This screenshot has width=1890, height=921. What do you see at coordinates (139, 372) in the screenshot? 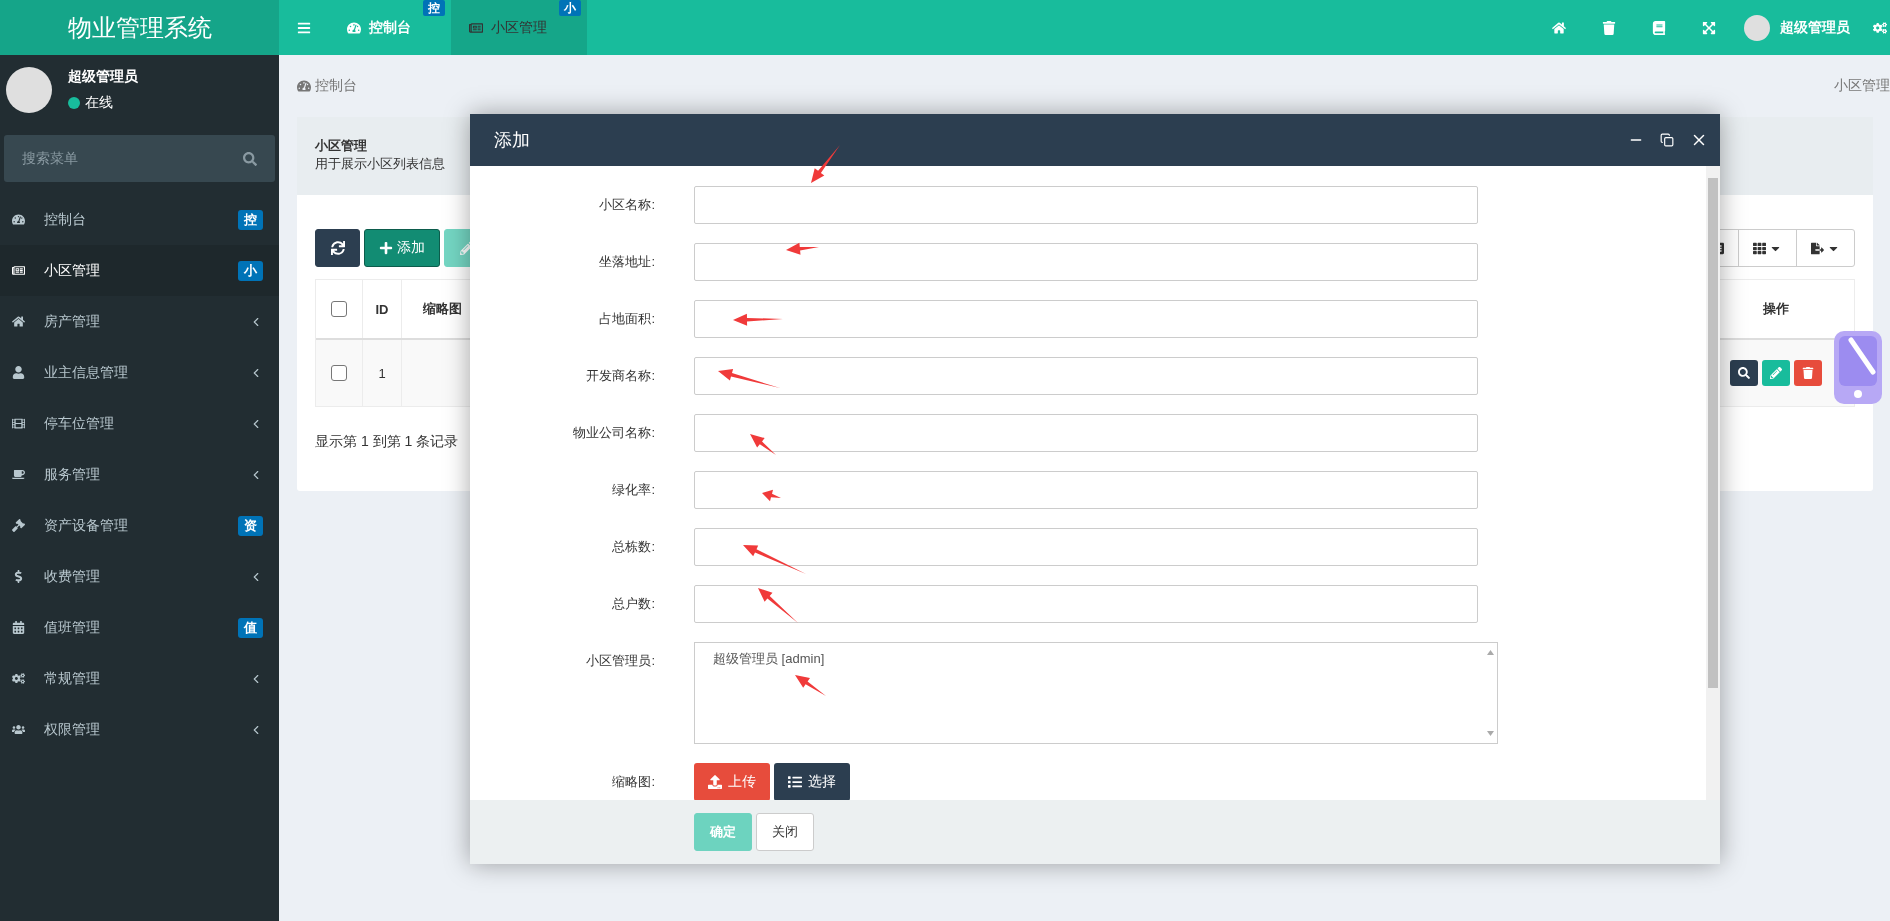
I see `menu-item: 业主信息管理` at bounding box center [139, 372].